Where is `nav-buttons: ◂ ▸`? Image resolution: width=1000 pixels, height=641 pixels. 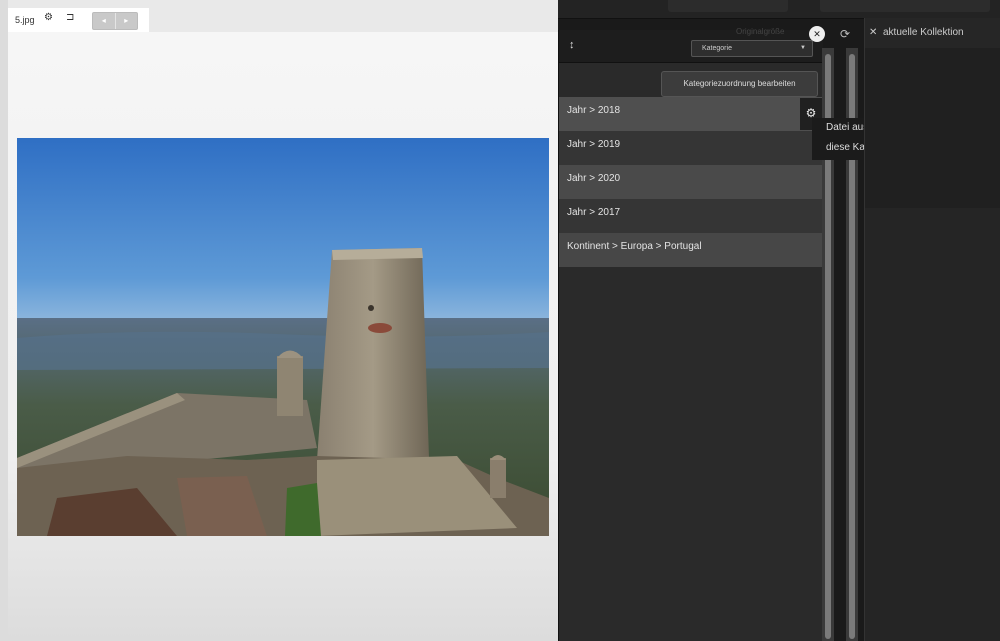 nav-buttons: ◂ ▸ is located at coordinates (115, 21).